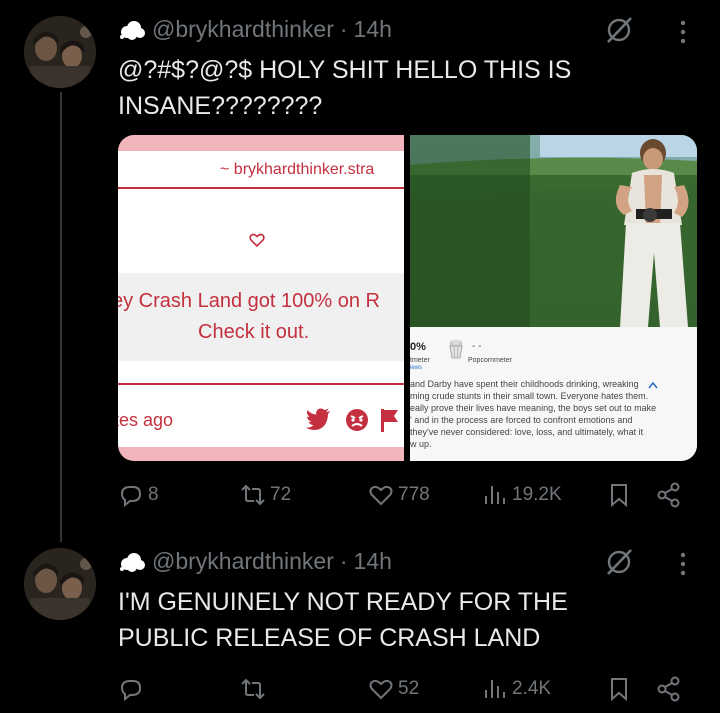 The height and width of the screenshot is (713, 720). What do you see at coordinates (418, 347) in the screenshot?
I see `tomatometer-score: 0%` at bounding box center [418, 347].